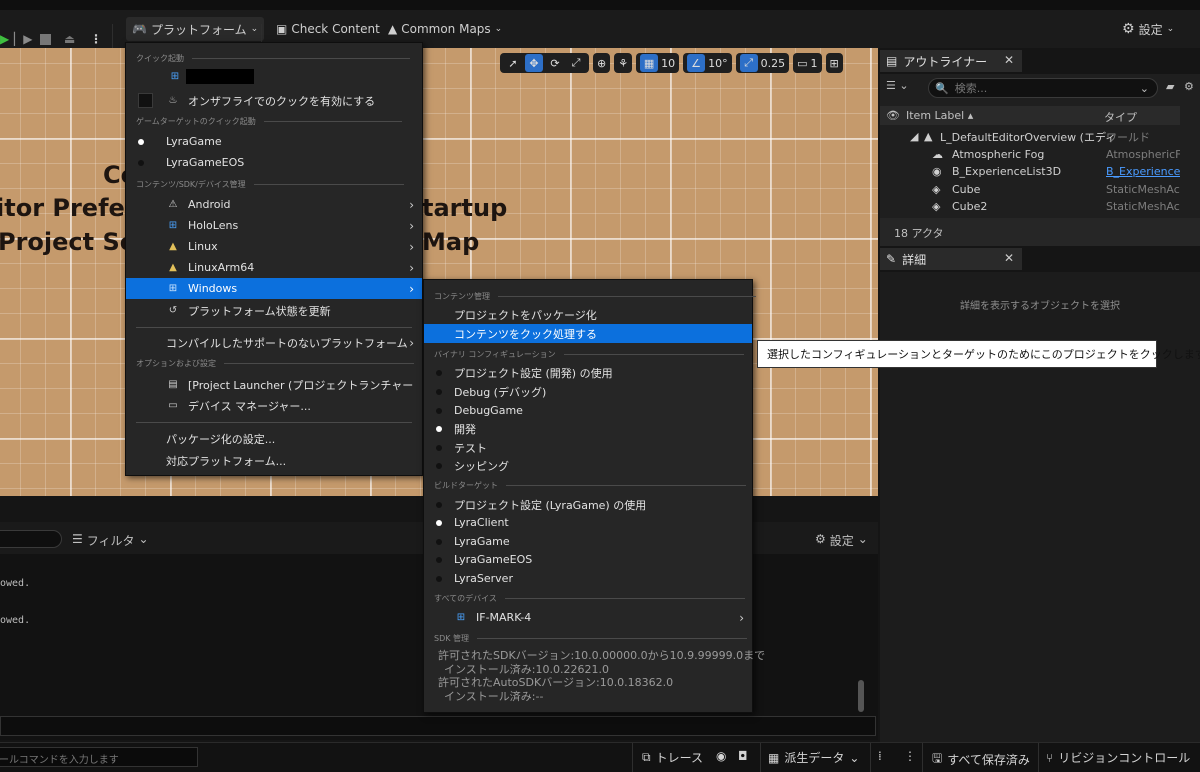 This screenshot has width=1200, height=772. I want to click on log-scrollbar, so click(861, 696).